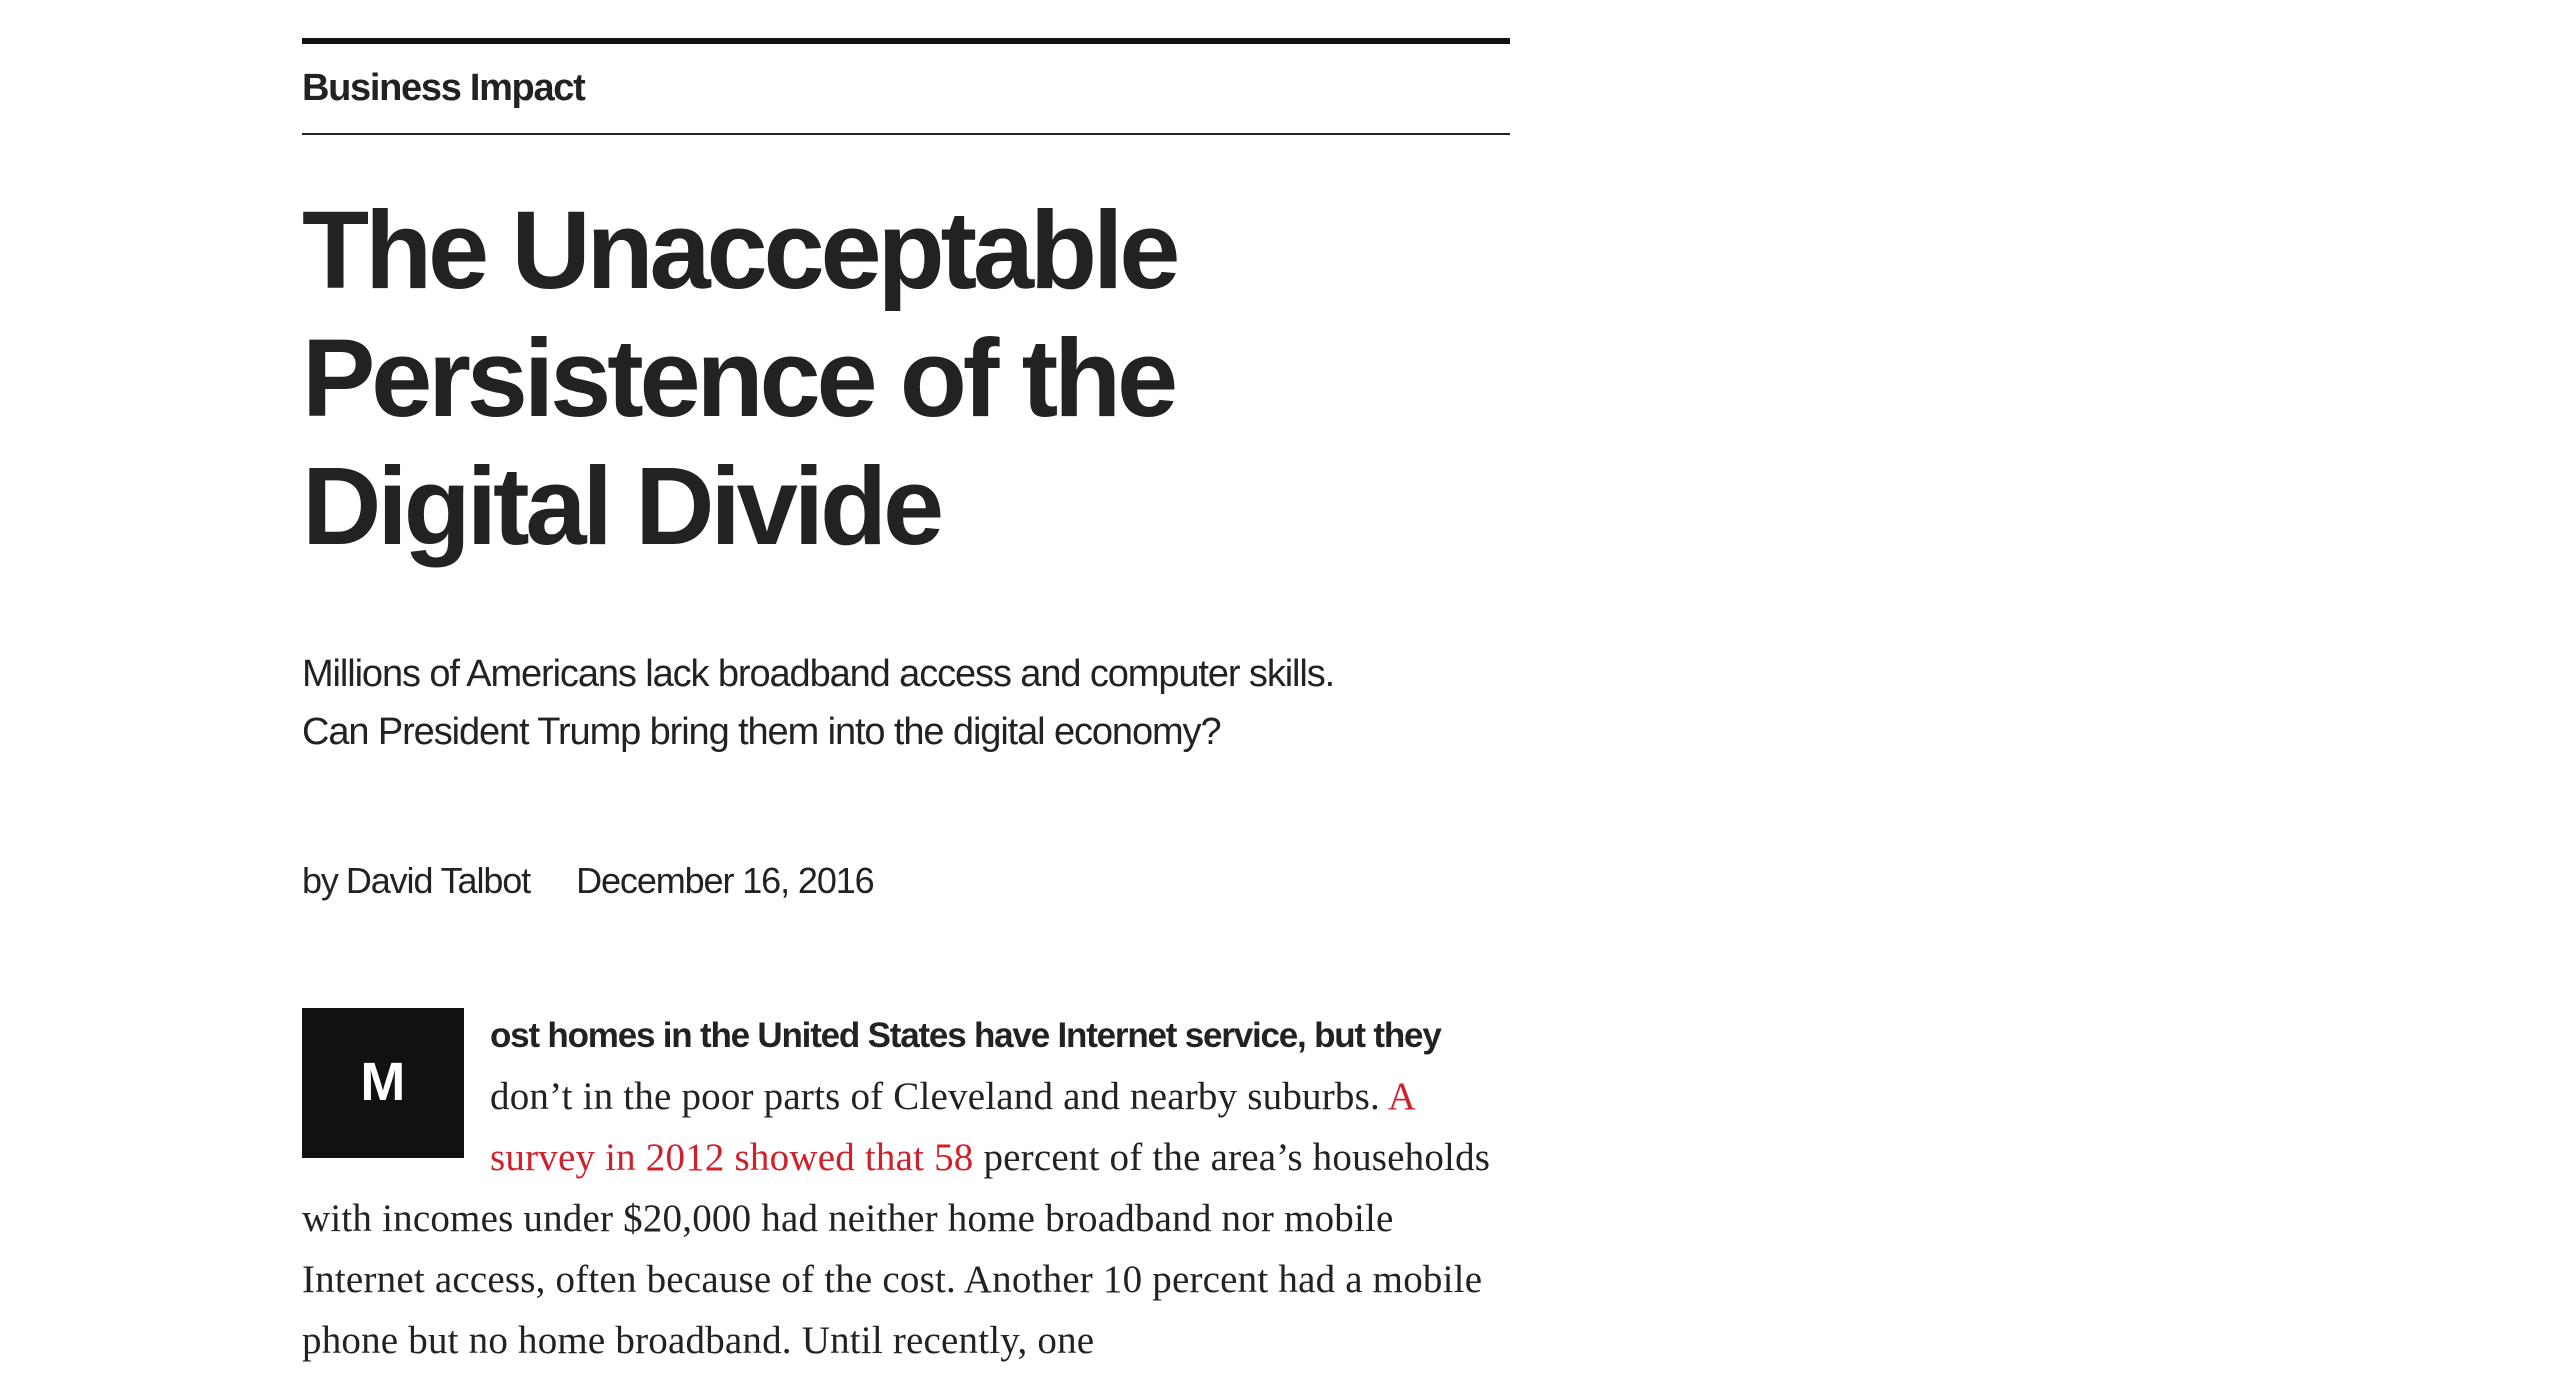 Image resolution: width=2560 pixels, height=1400 pixels. I want to click on drop-cap: M, so click(383, 1082).